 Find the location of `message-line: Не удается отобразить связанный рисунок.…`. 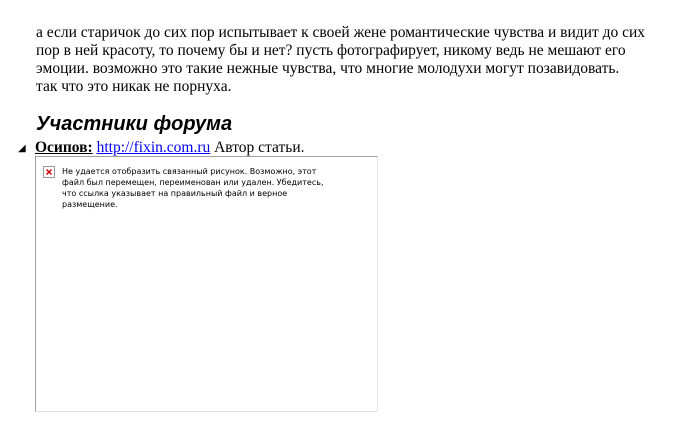

message-line: Не удается отобразить связанный рисунок.… is located at coordinates (189, 171).